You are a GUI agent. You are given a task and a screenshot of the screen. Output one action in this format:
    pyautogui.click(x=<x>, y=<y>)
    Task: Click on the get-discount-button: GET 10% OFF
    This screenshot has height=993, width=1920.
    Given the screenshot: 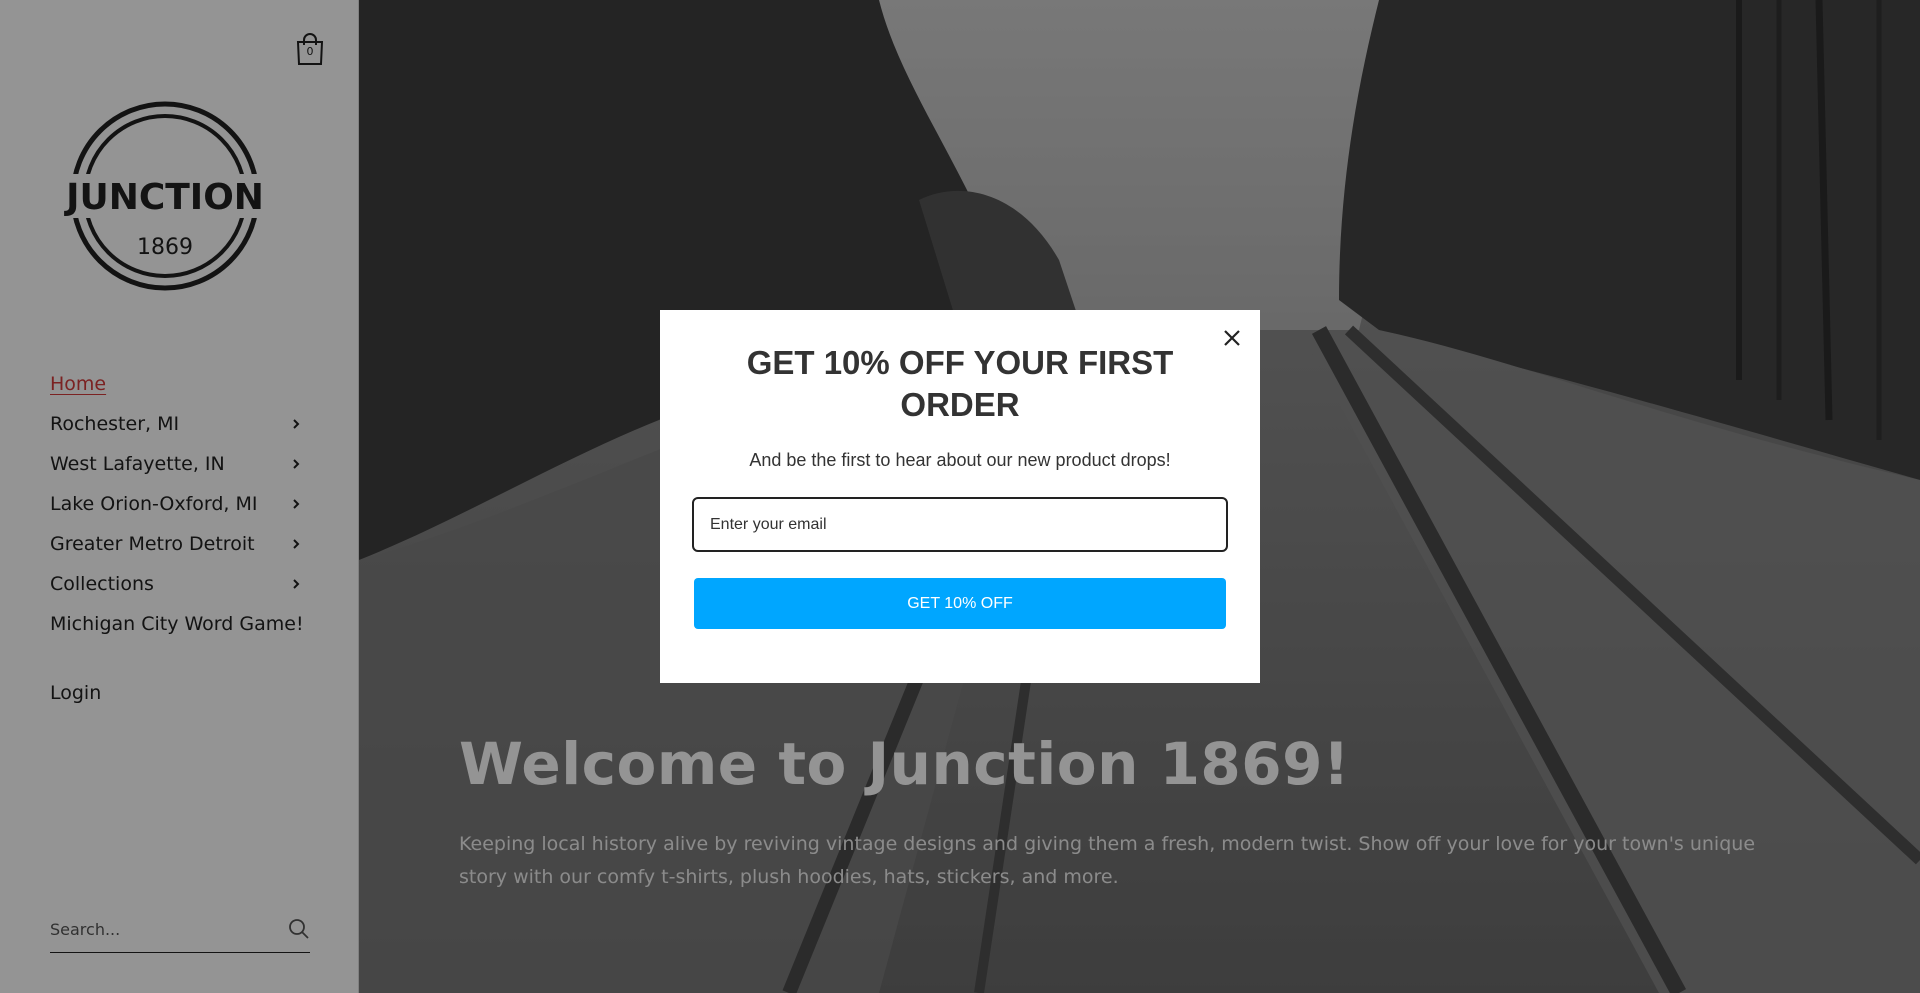 What is the action you would take?
    pyautogui.click(x=960, y=603)
    